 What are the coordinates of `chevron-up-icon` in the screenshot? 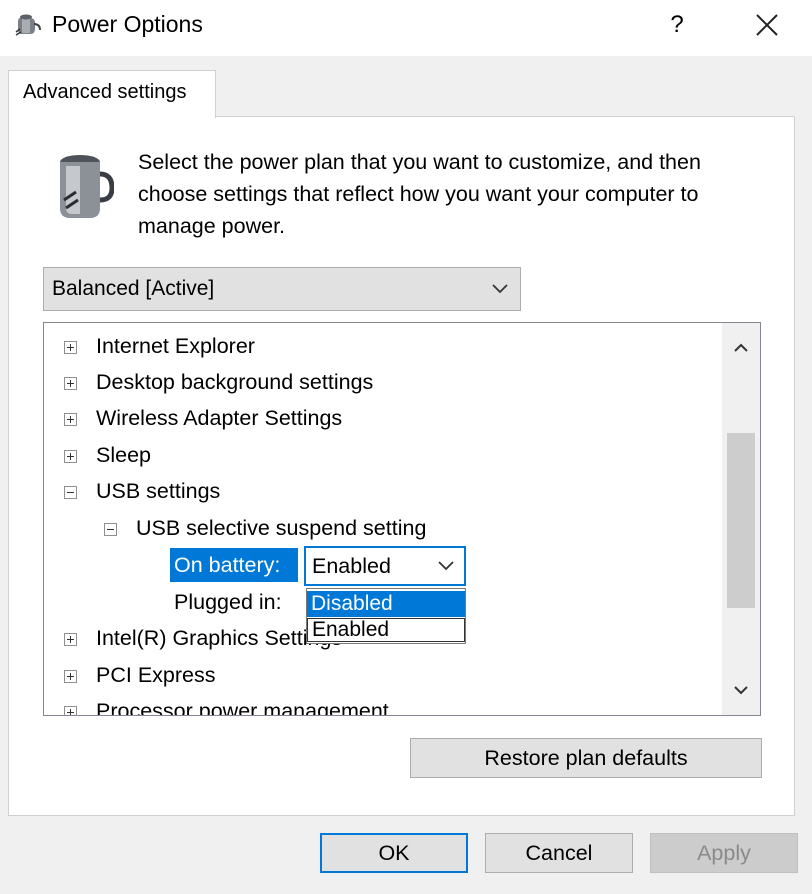 It's located at (741, 347).